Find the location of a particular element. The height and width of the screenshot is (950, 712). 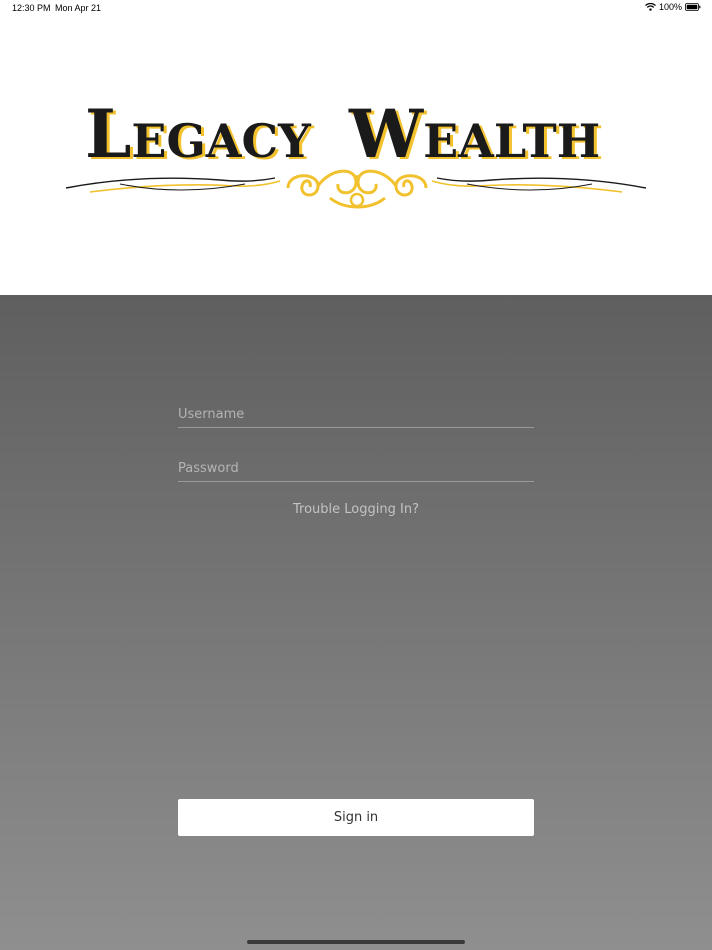

username-field is located at coordinates (356, 414).